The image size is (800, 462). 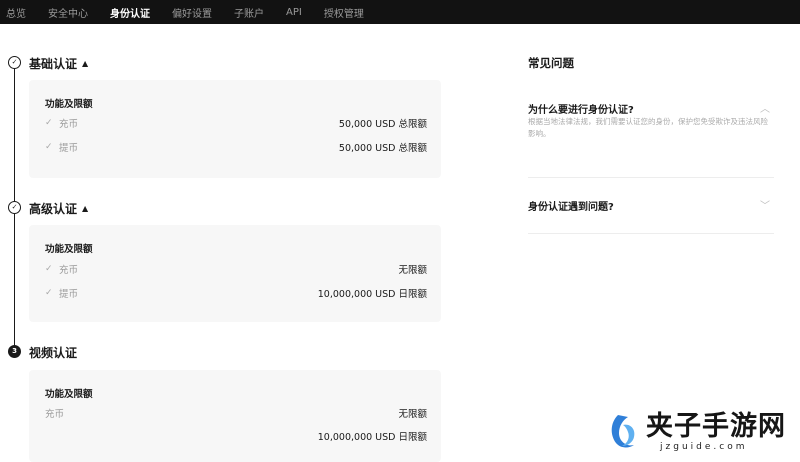 I want to click on site-watermark: 夹子手游网 jzguide.com, so click(x=696, y=432).